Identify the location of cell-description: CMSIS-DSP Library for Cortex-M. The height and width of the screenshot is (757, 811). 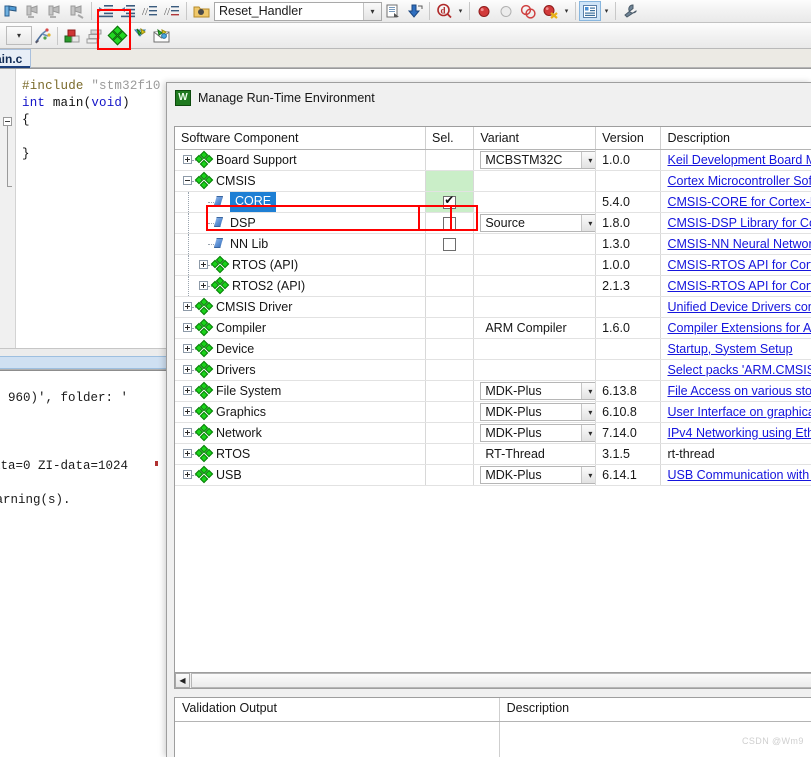
(735, 223).